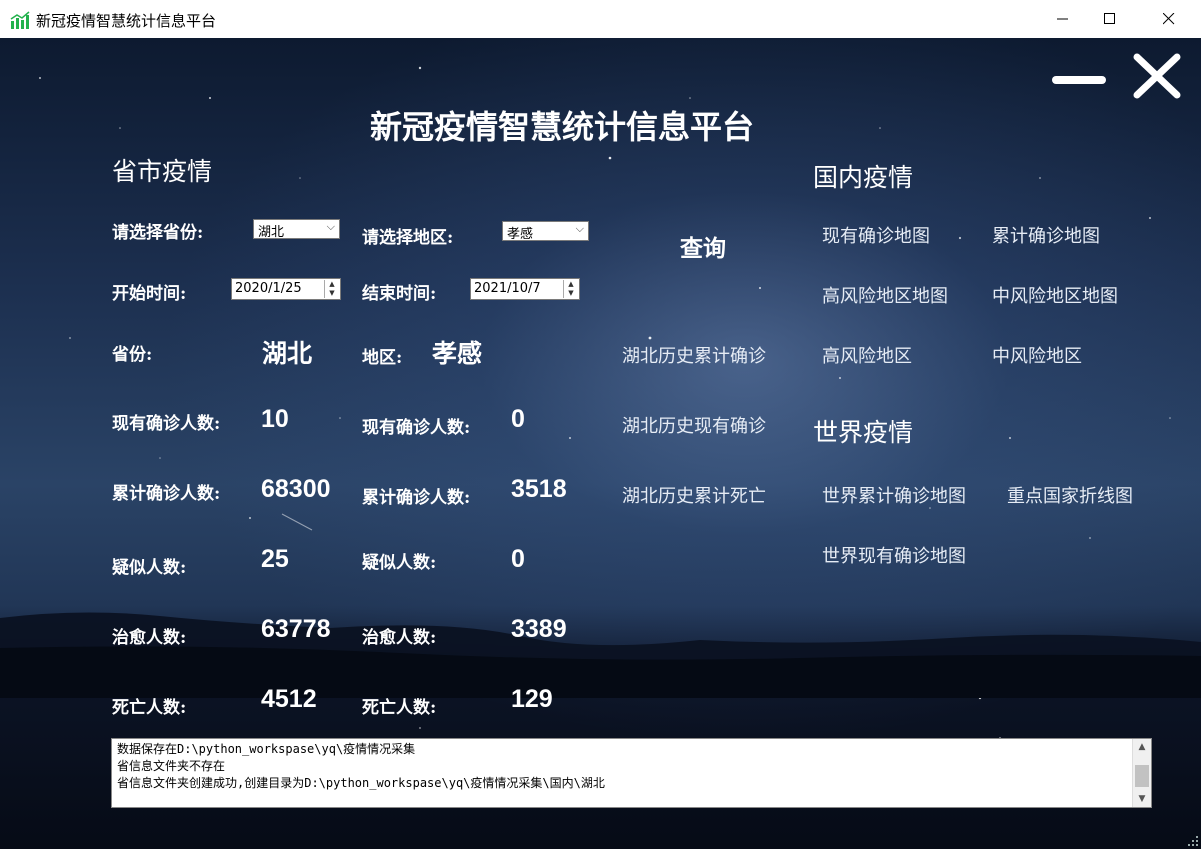  I want to click on region-current-value: 0, so click(518, 419).